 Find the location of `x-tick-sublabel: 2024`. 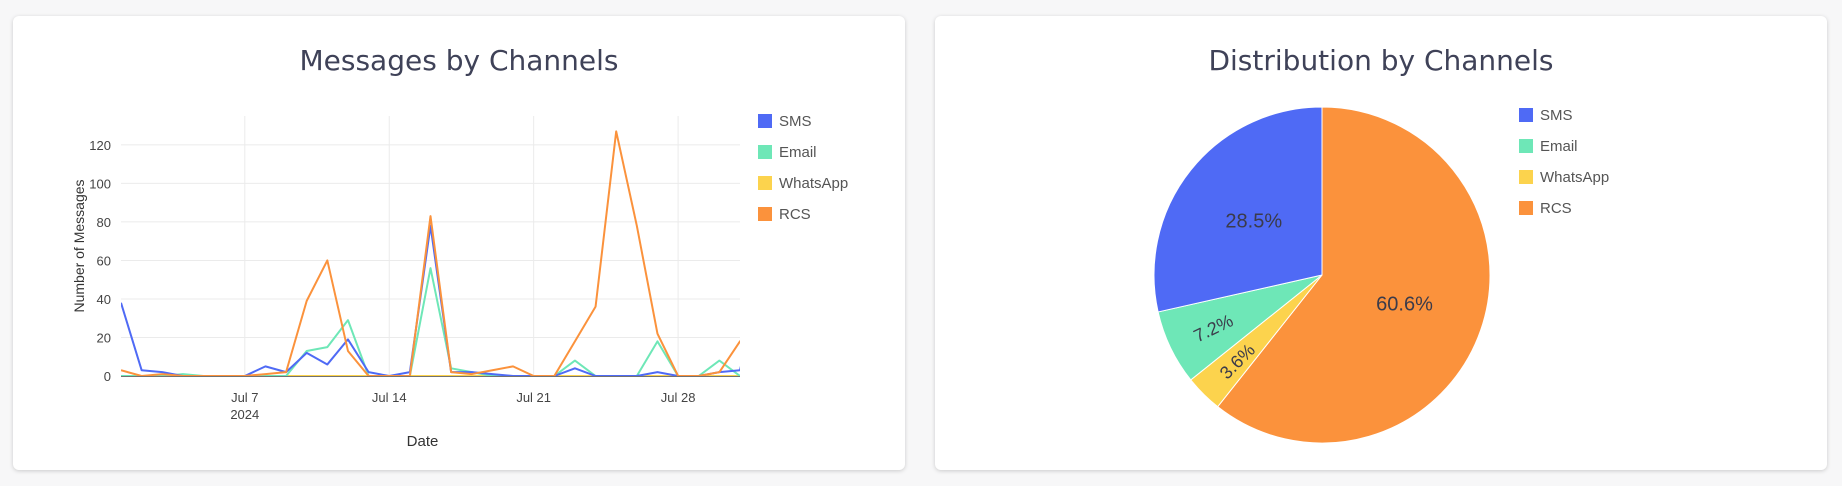

x-tick-sublabel: 2024 is located at coordinates (244, 414).